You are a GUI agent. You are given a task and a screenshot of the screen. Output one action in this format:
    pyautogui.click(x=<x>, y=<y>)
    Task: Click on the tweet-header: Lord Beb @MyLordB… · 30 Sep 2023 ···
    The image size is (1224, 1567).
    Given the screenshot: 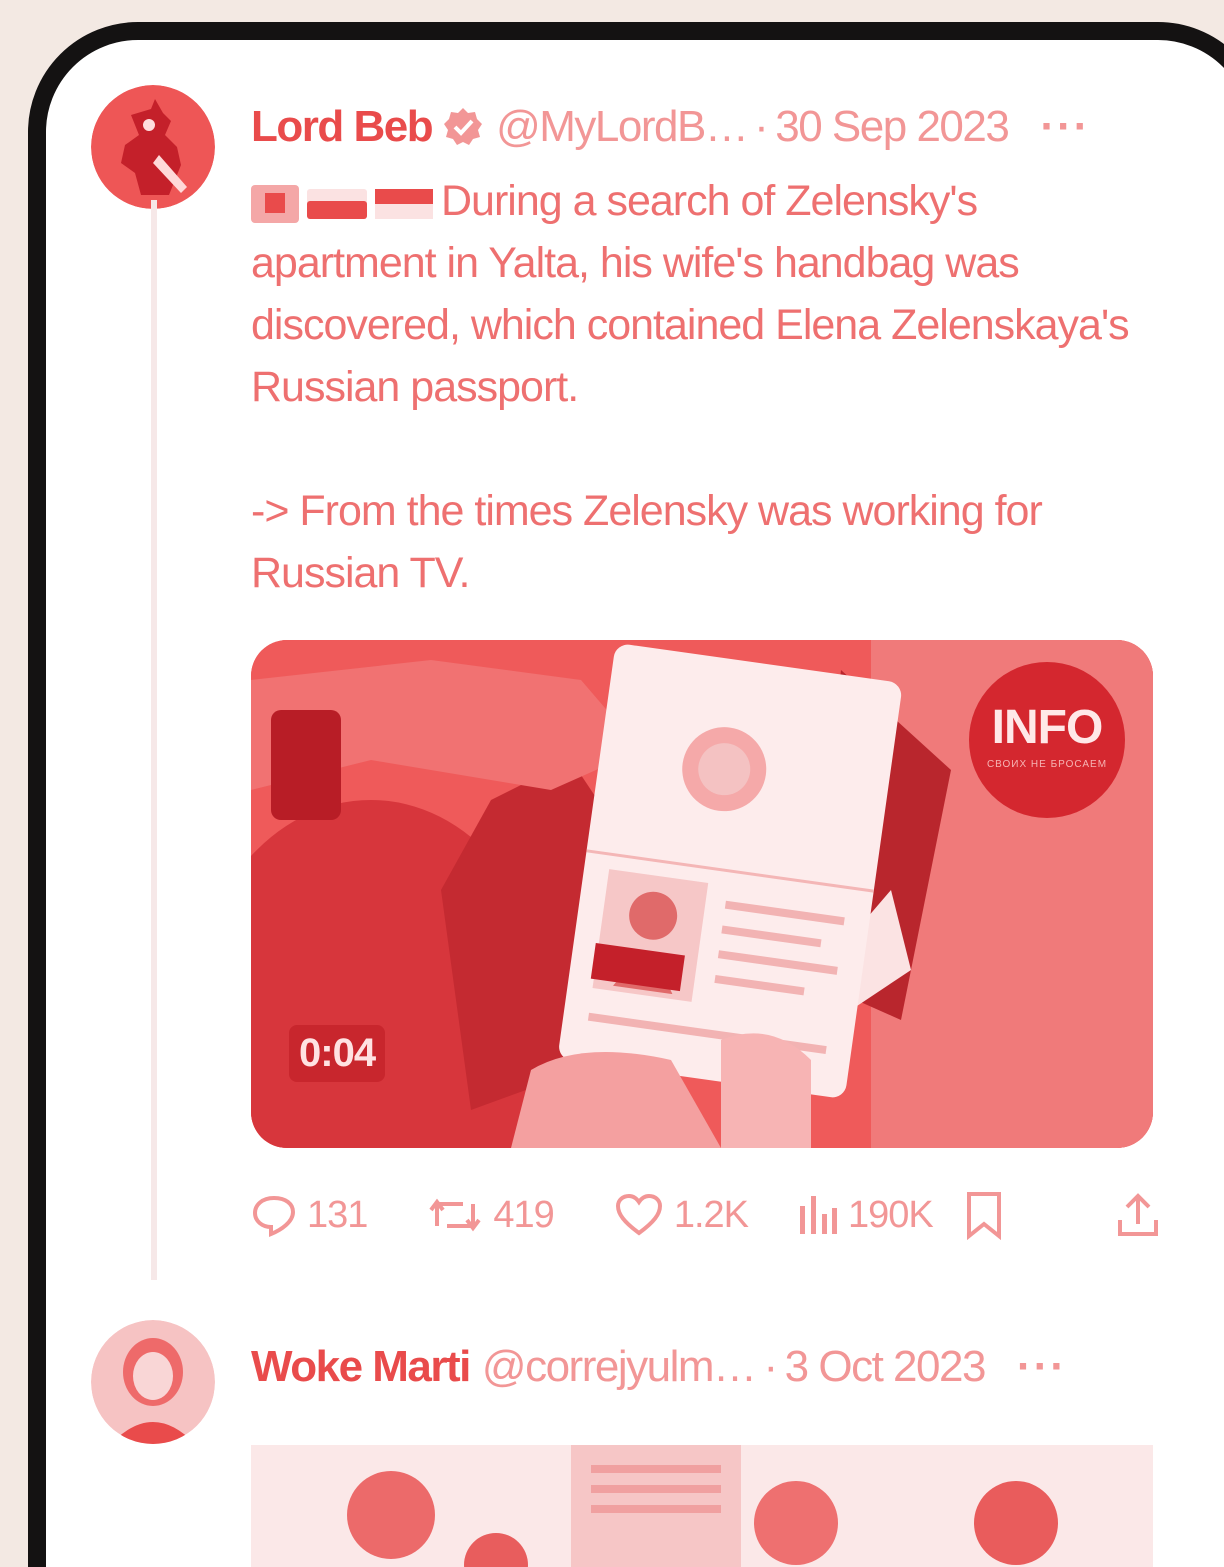 What is the action you would take?
    pyautogui.click(x=670, y=127)
    